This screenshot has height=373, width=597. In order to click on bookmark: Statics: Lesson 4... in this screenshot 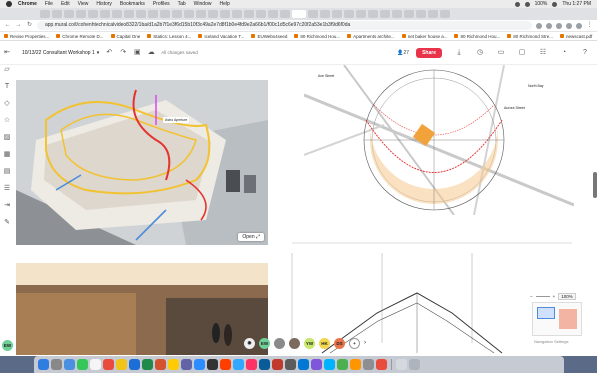, I will do `click(169, 36)`.